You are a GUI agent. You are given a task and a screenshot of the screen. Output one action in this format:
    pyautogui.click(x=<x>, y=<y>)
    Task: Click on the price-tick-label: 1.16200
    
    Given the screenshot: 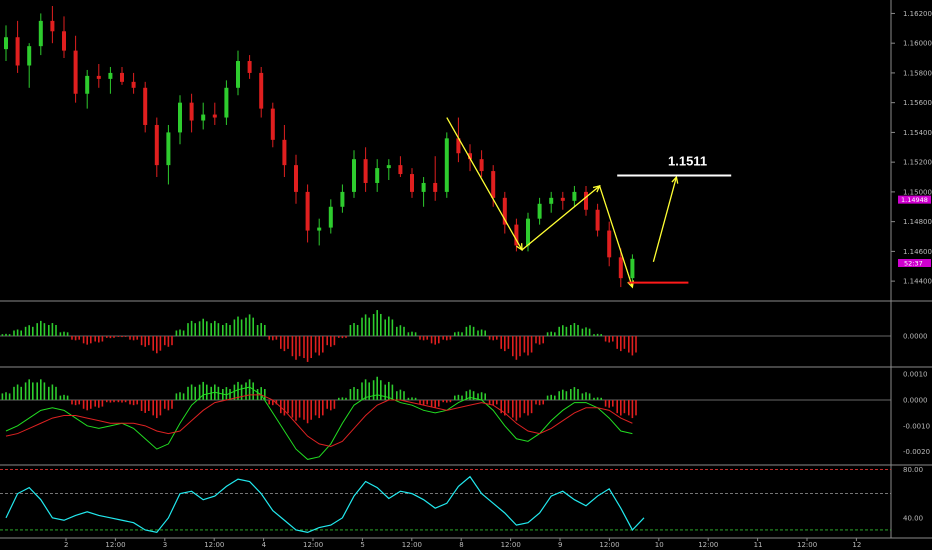 What is the action you would take?
    pyautogui.click(x=917, y=14)
    